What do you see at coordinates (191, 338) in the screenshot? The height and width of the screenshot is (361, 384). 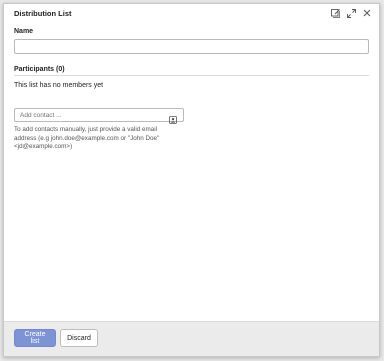 I see `dialog-footer: Create list Discard` at bounding box center [191, 338].